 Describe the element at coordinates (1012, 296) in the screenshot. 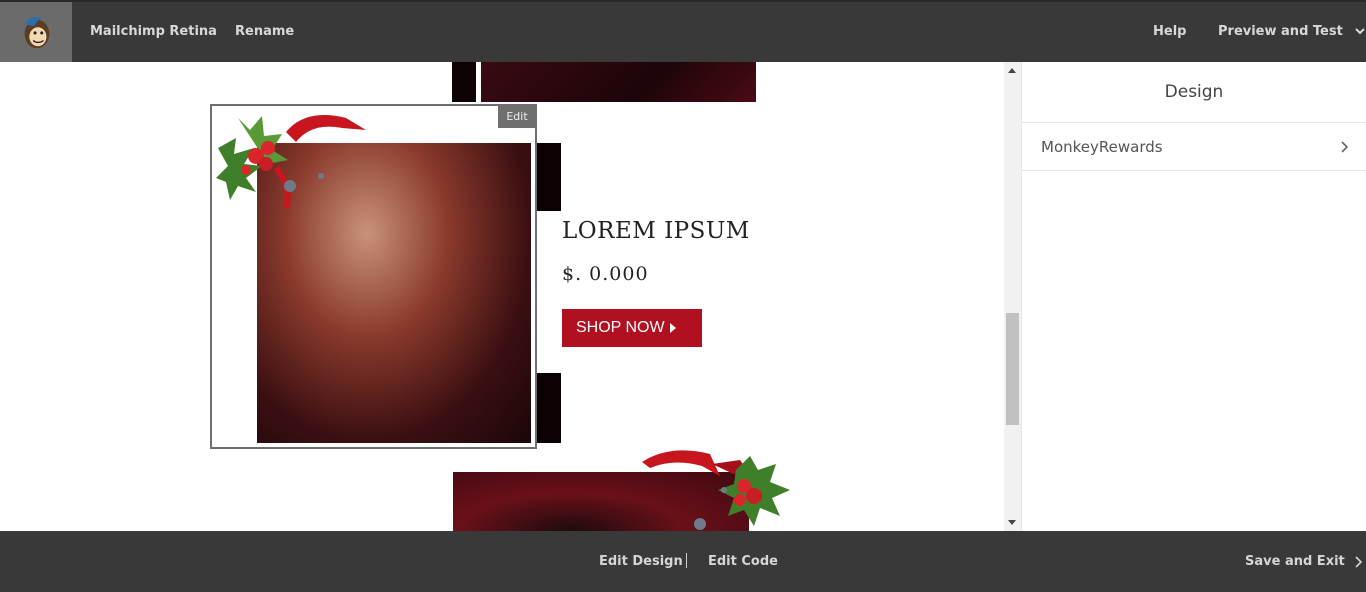

I see `canvas-scrollbar` at that location.